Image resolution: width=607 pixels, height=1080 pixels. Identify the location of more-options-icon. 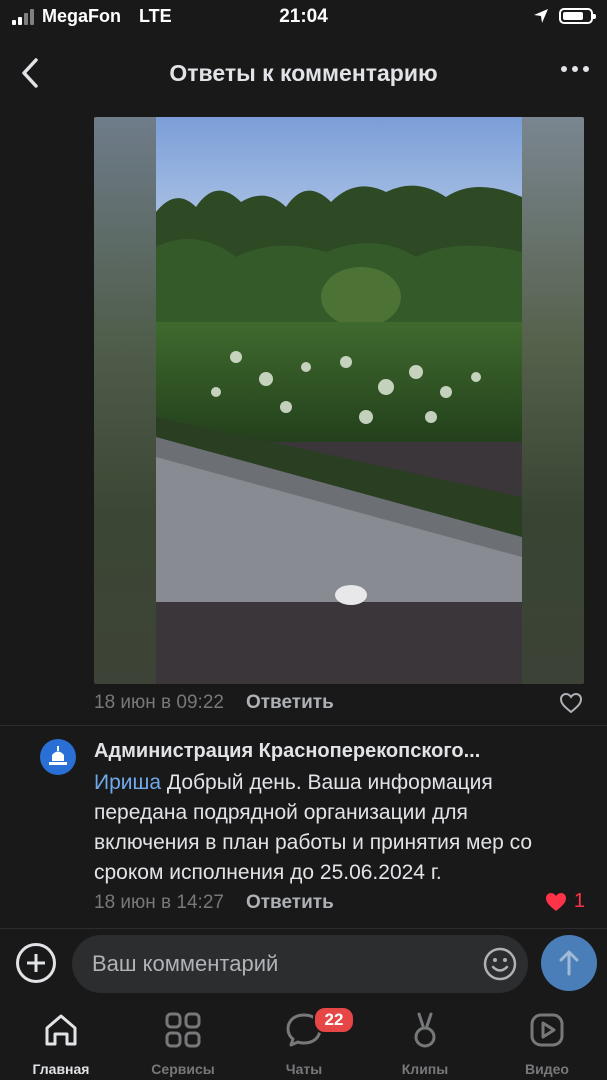
(575, 69).